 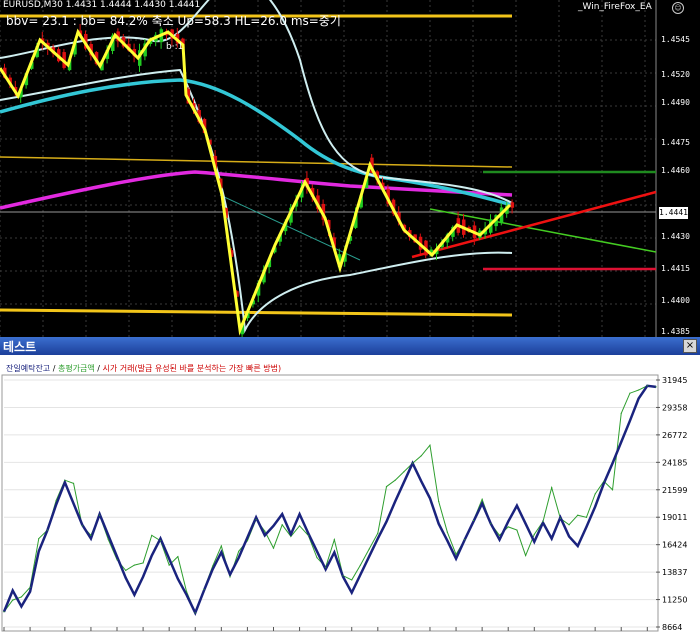 What do you see at coordinates (675, 331) in the screenshot?
I see `price-tick: 1.4385` at bounding box center [675, 331].